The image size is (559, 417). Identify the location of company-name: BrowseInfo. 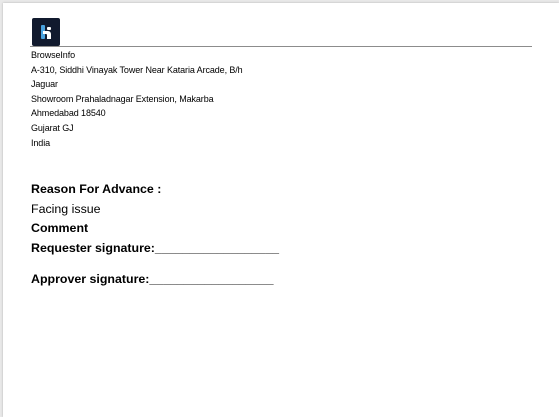
(53, 55).